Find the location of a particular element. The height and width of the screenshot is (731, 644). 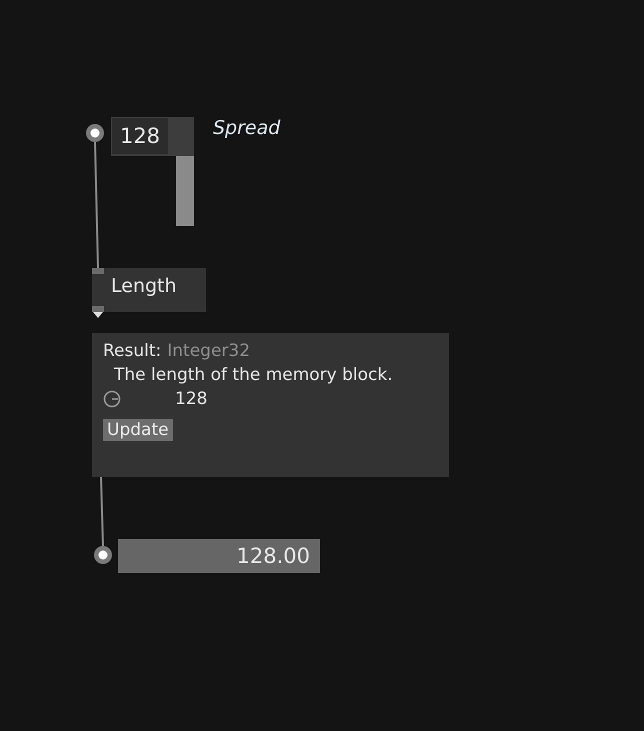

wire is located at coordinates (102, 511).